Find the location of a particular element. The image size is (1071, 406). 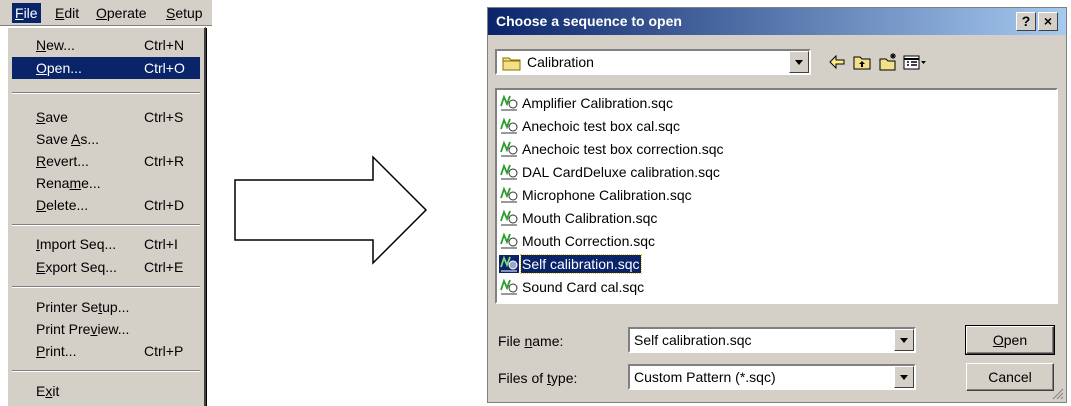

file-name-input: Self calibration.sqc is located at coordinates (693, 340).